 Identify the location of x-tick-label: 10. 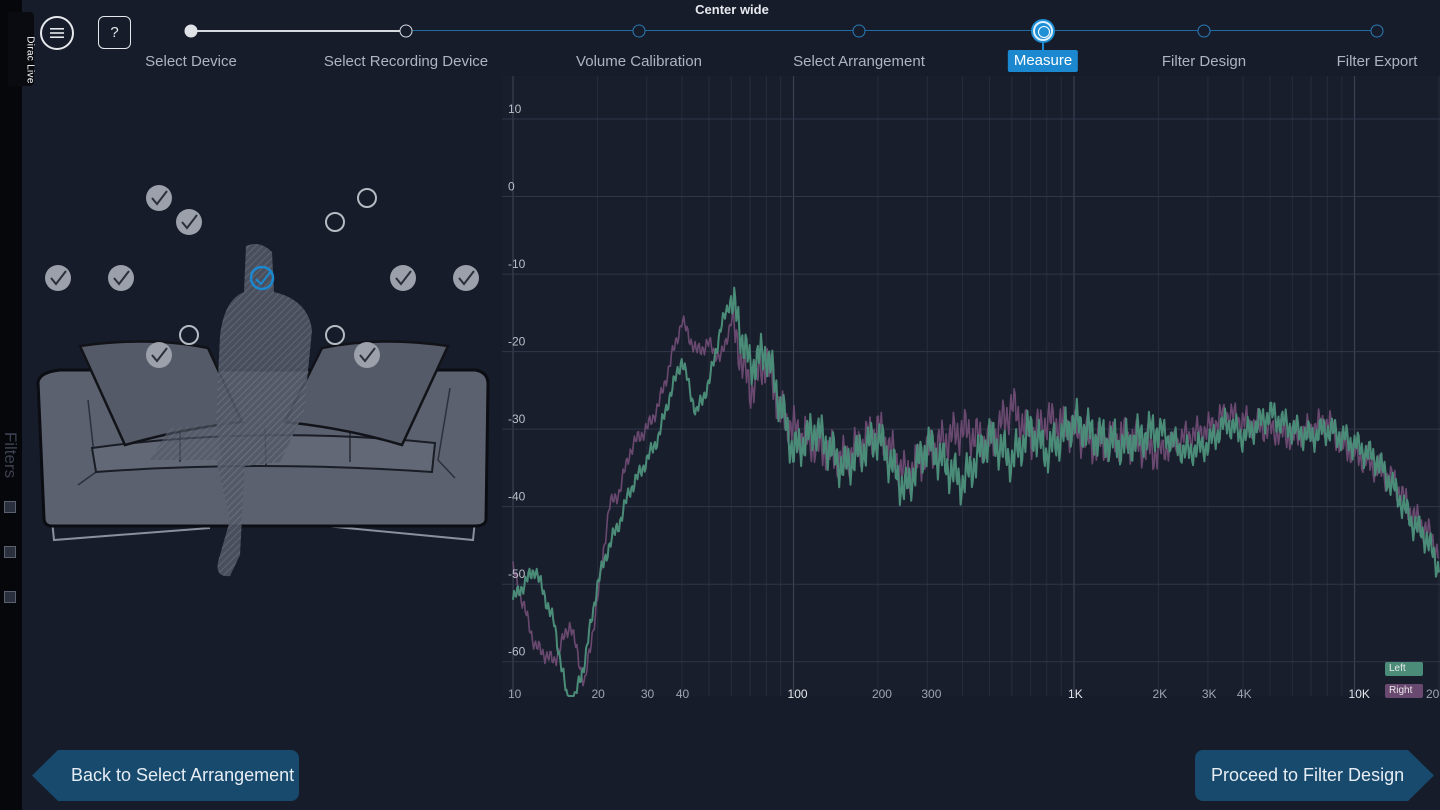
(515, 694).